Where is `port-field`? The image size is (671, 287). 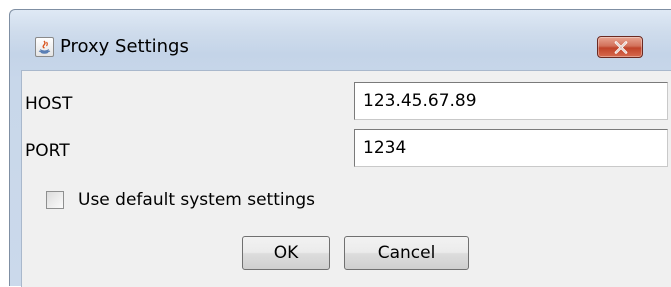 port-field is located at coordinates (511, 148).